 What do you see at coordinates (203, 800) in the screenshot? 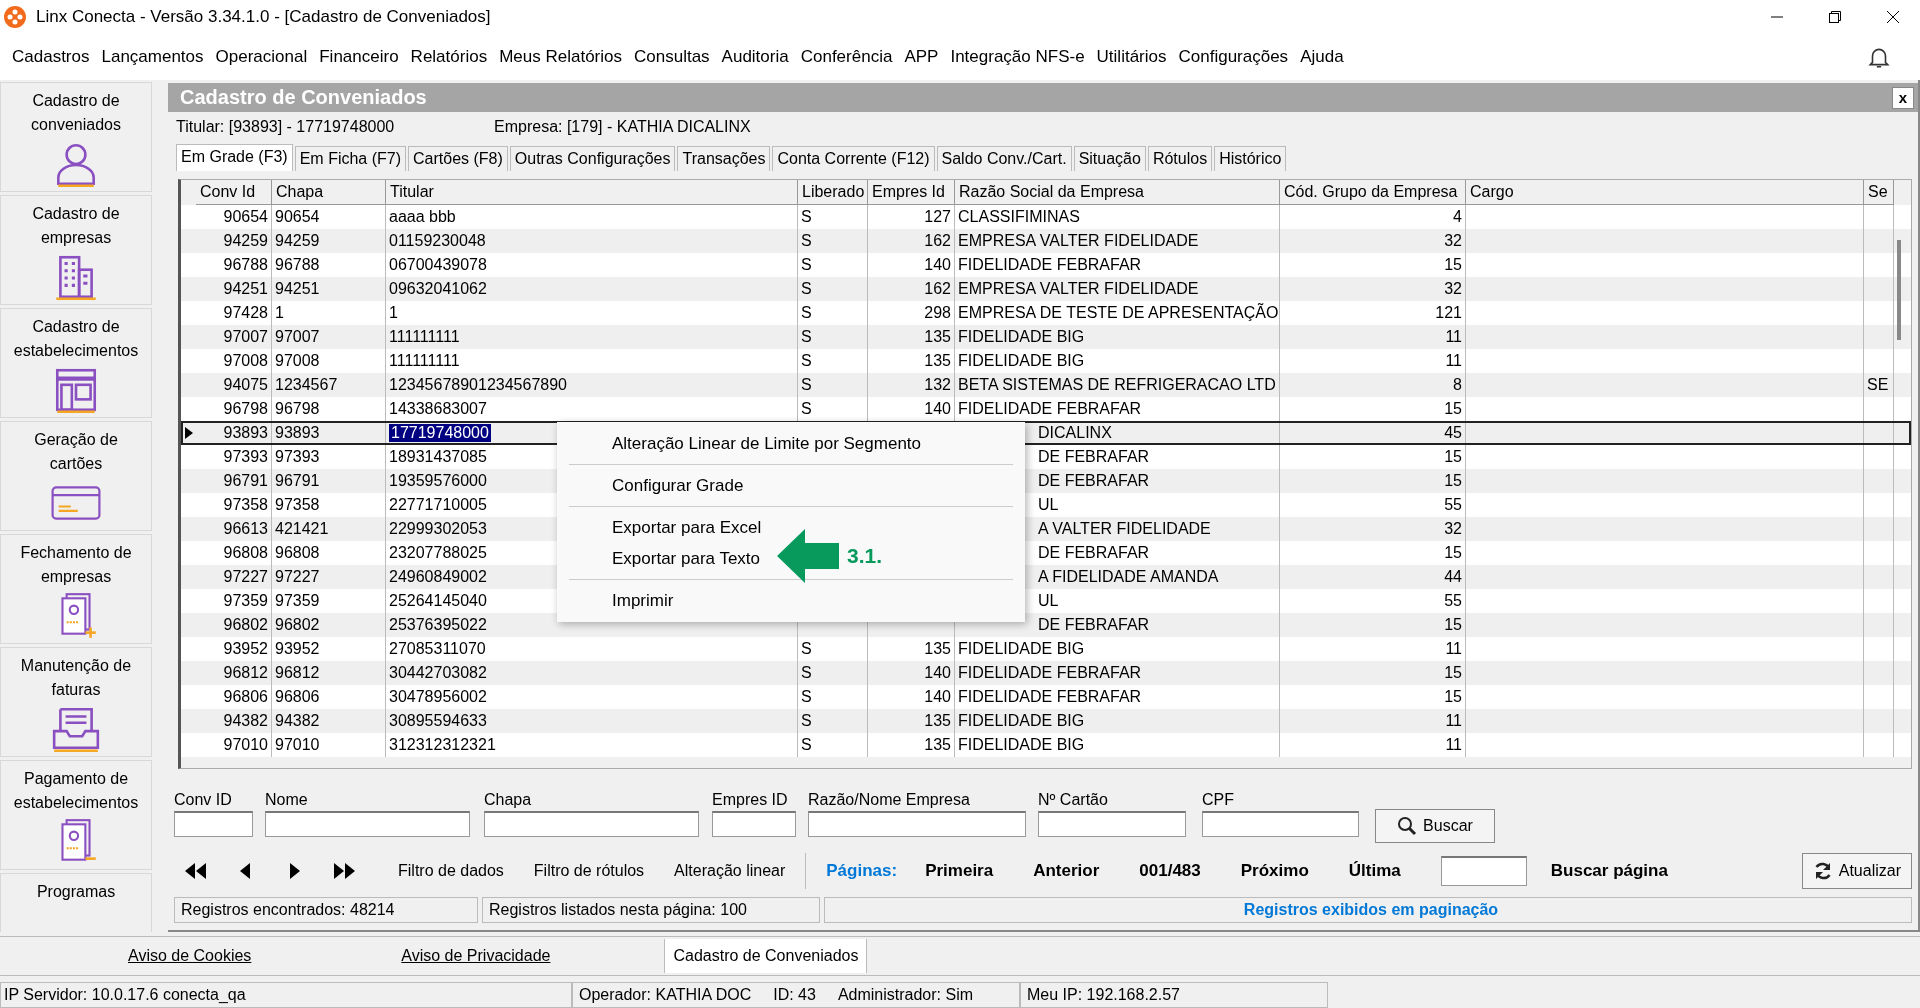
I see `field-label: Conv ID` at bounding box center [203, 800].